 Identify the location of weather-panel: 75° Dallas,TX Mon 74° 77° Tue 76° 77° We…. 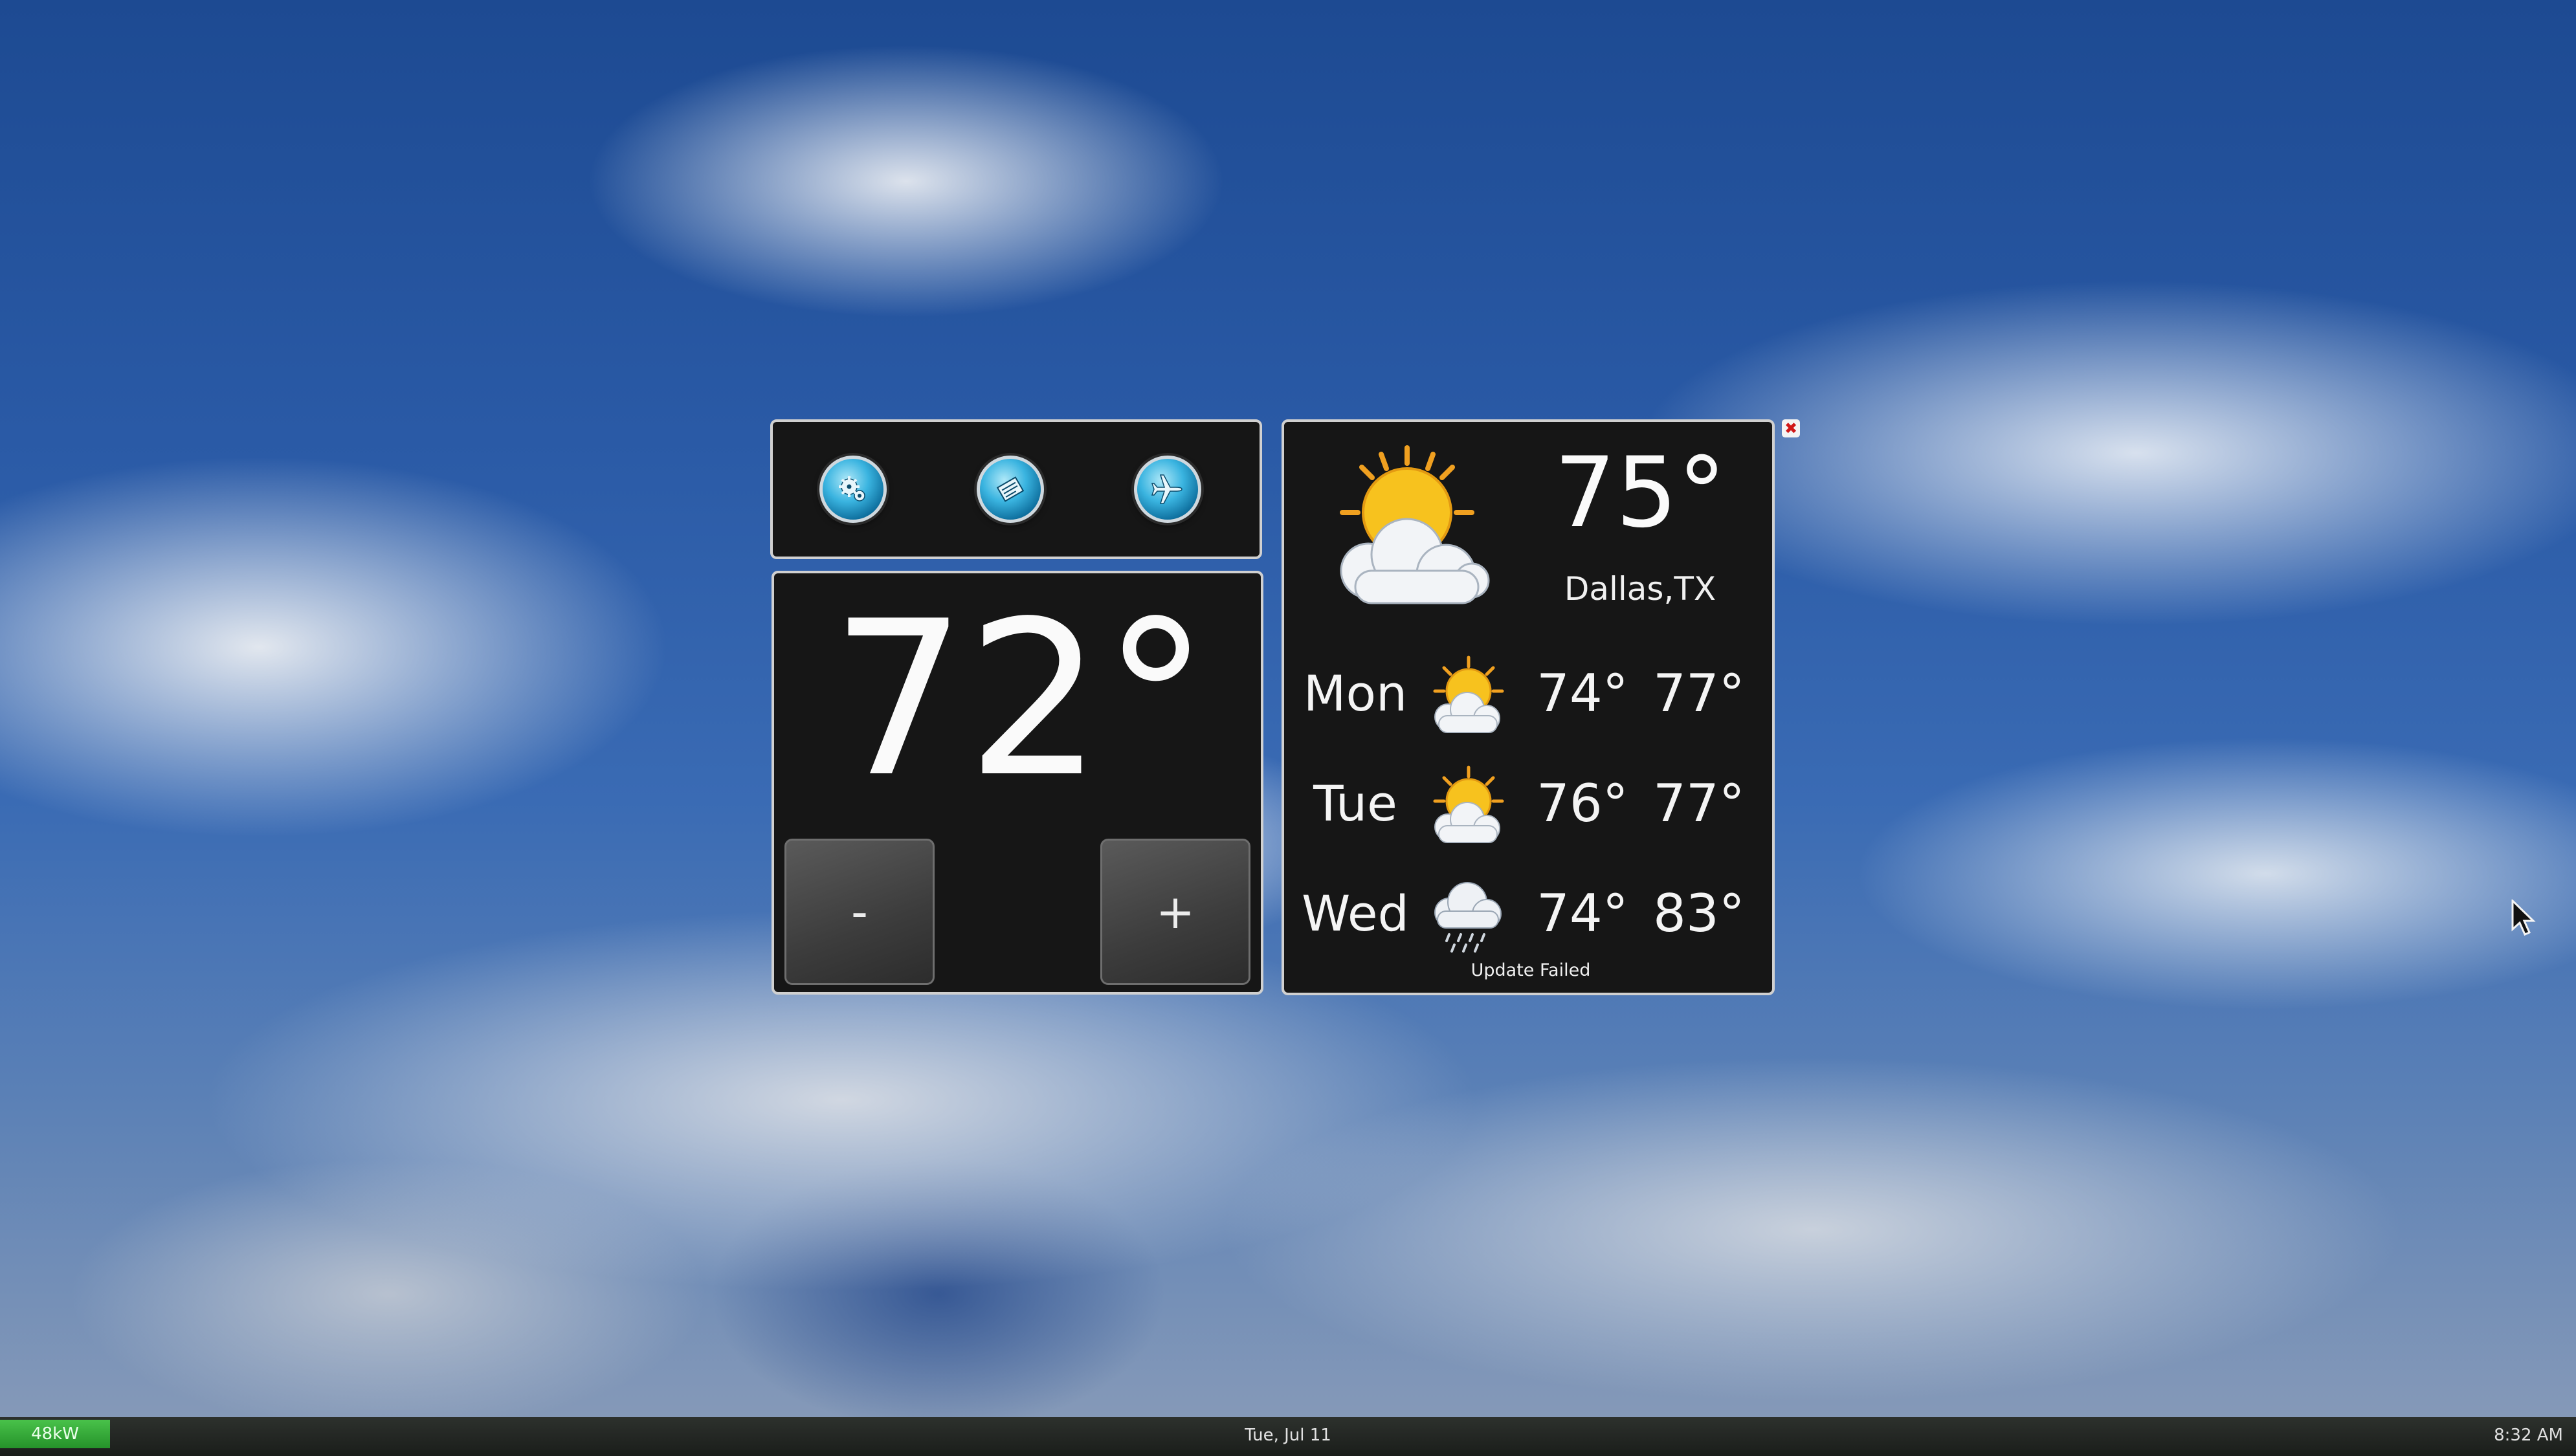
(1528, 707).